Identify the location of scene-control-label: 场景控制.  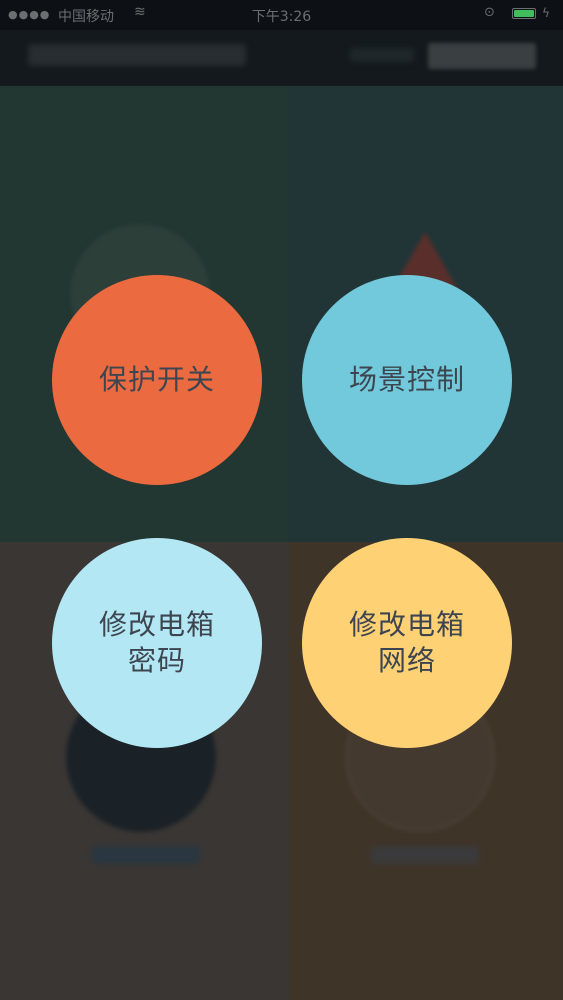
(406, 379).